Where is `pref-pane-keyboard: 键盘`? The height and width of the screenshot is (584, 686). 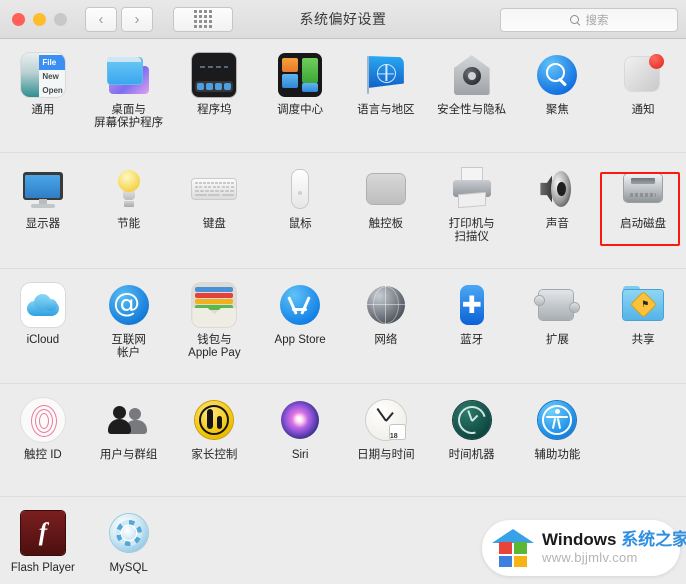
pref-pane-keyboard: 键盘 is located at coordinates (215, 210).